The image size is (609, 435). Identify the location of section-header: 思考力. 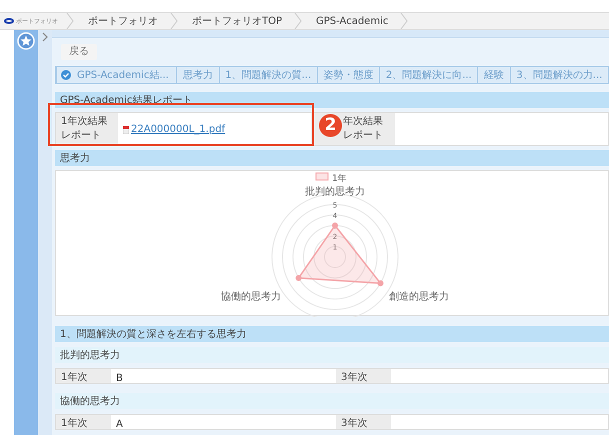
(332, 158).